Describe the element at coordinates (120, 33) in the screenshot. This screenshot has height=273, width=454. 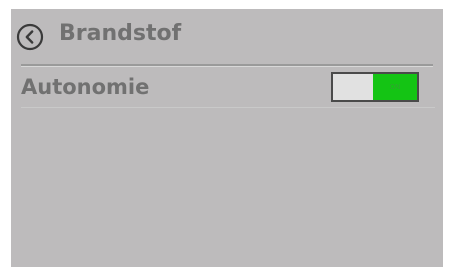
I see `page-title: Brandstof` at that location.